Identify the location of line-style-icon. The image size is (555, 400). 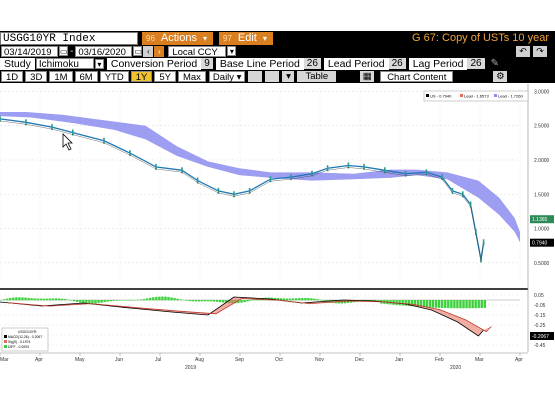
(255, 76).